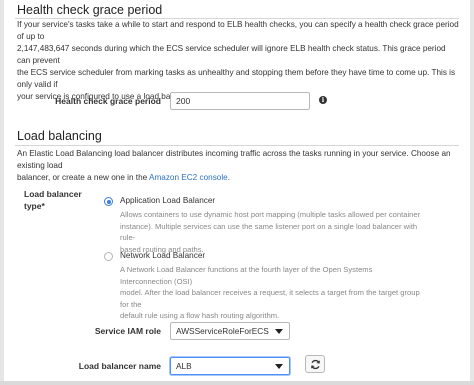 The height and width of the screenshot is (385, 474). What do you see at coordinates (237, 145) in the screenshot?
I see `section-divider` at bounding box center [237, 145].